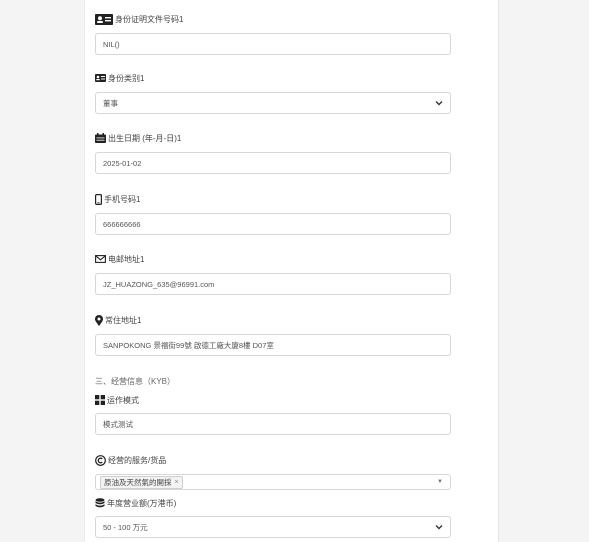 The height and width of the screenshot is (542, 589). What do you see at coordinates (100, 503) in the screenshot?
I see `coins-icon` at bounding box center [100, 503].